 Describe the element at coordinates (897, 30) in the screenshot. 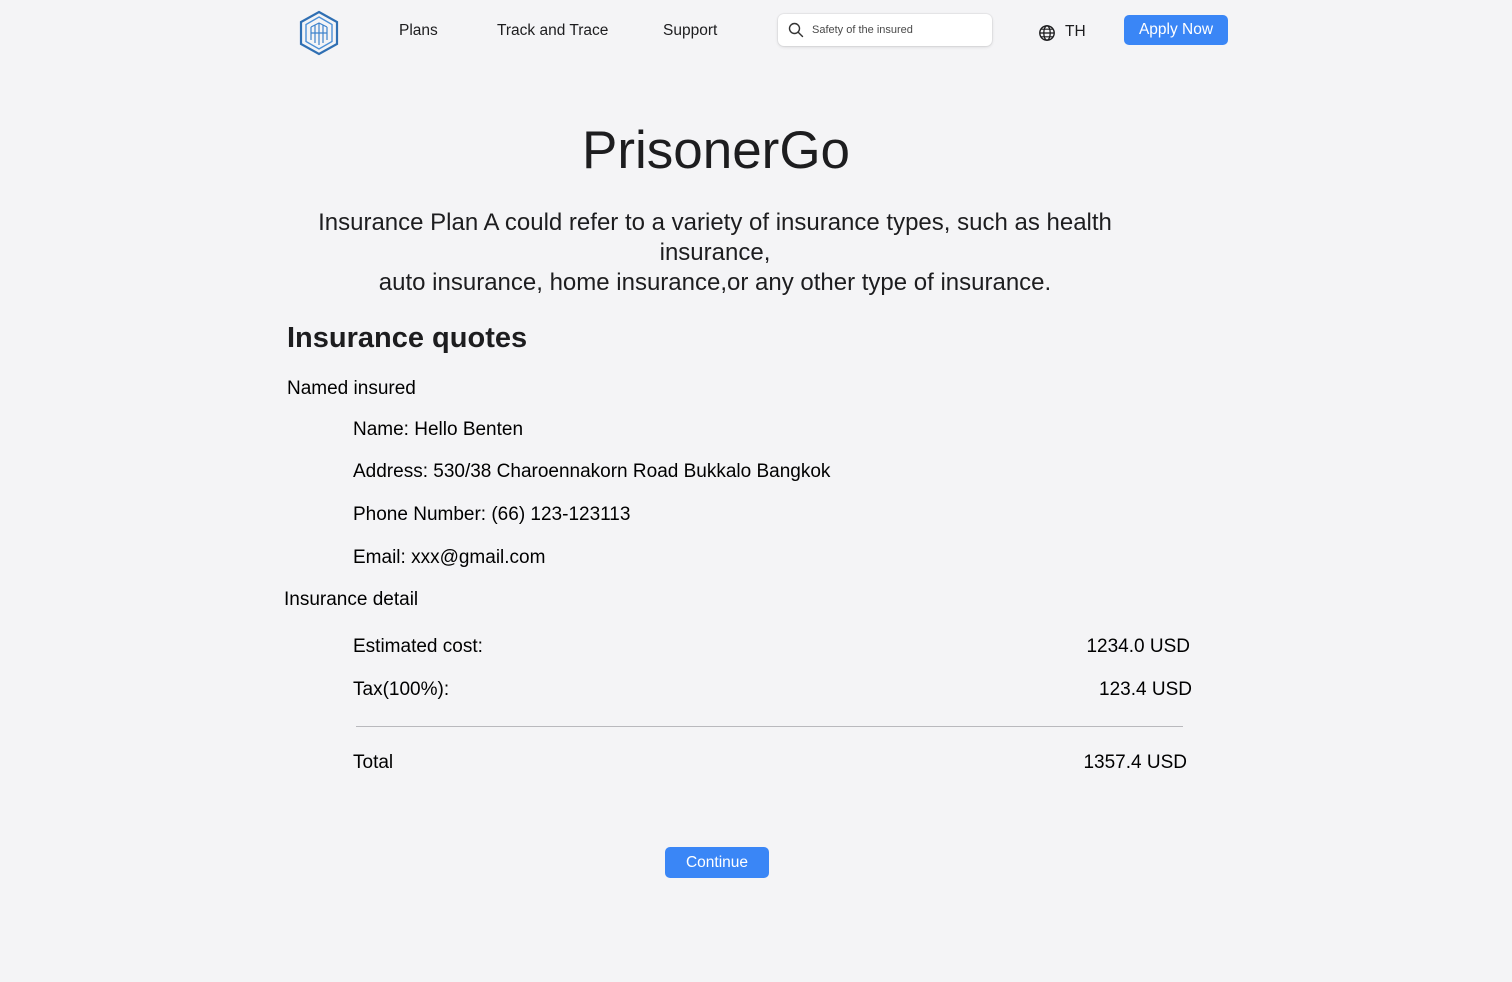

I see `search-input` at that location.